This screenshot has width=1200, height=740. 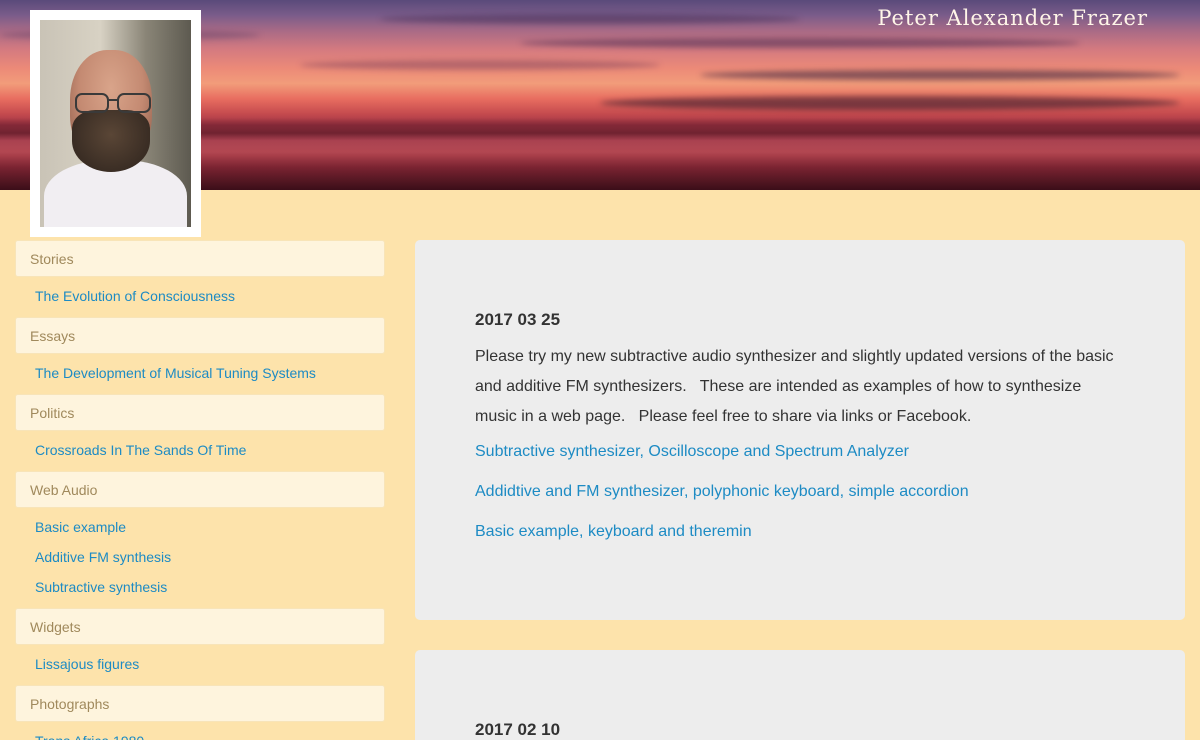 What do you see at coordinates (200, 703) in the screenshot?
I see `nav-category-photographs: Photographs` at bounding box center [200, 703].